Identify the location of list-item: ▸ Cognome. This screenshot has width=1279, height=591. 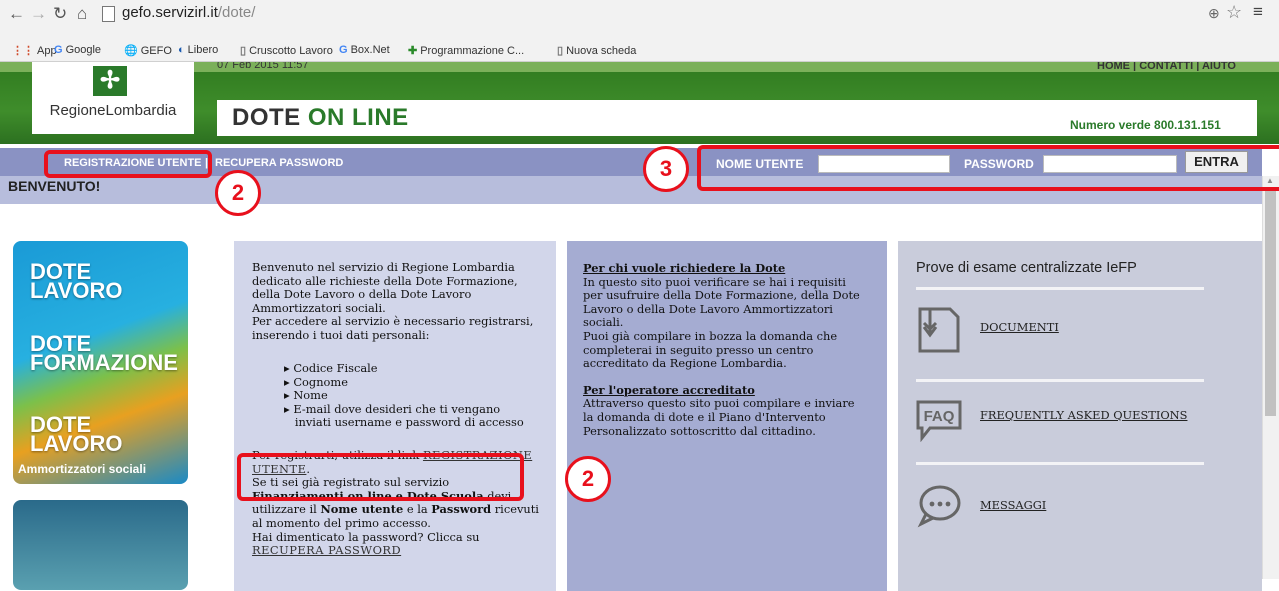
(316, 381).